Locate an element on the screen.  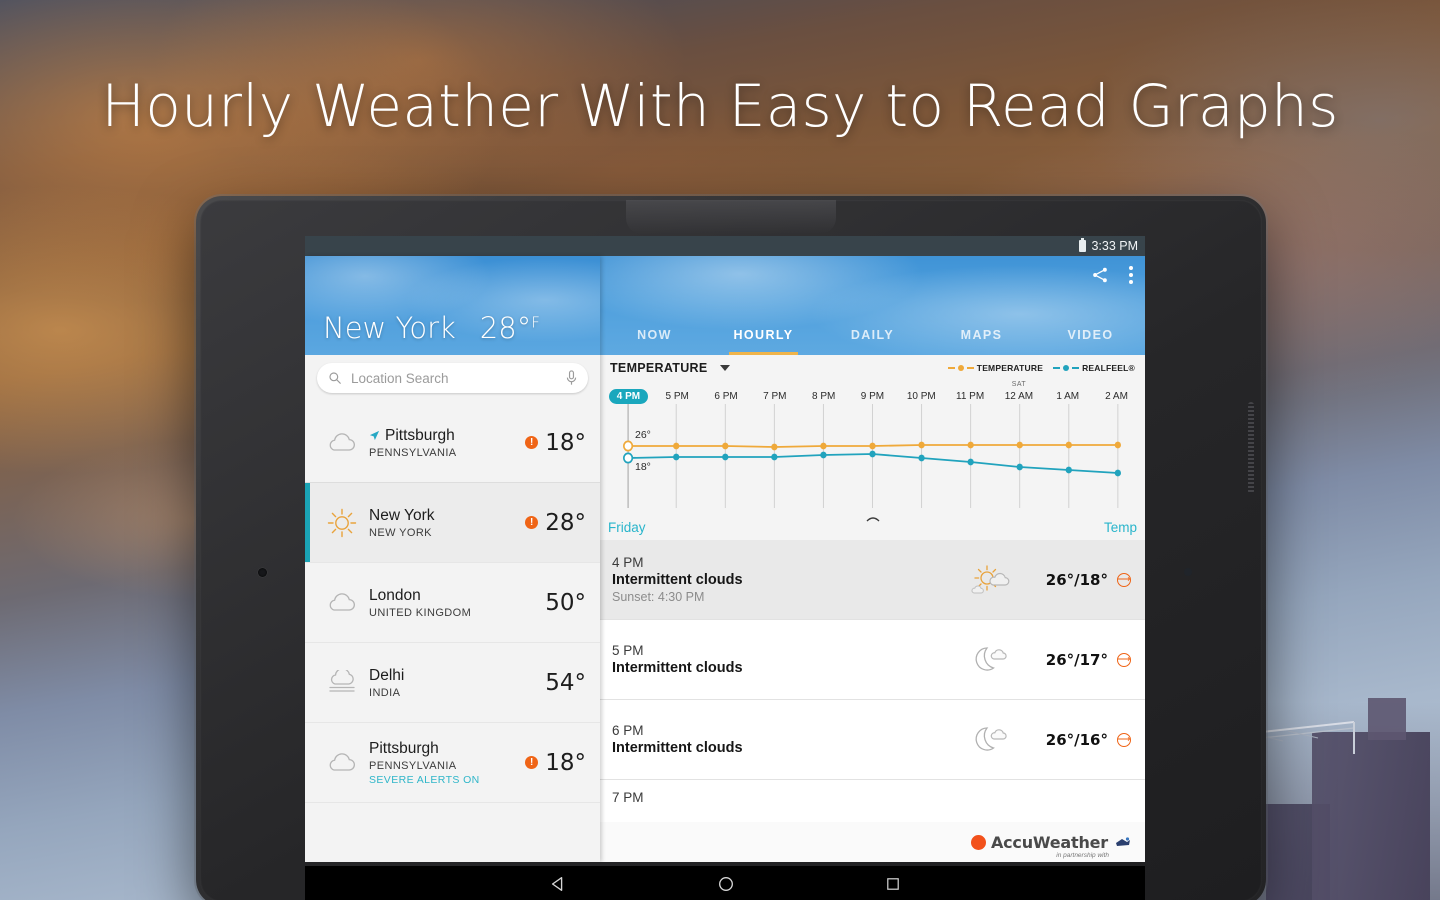
severe-alerts-label: SEVERE ALERTS ON is located at coordinates (447, 780).